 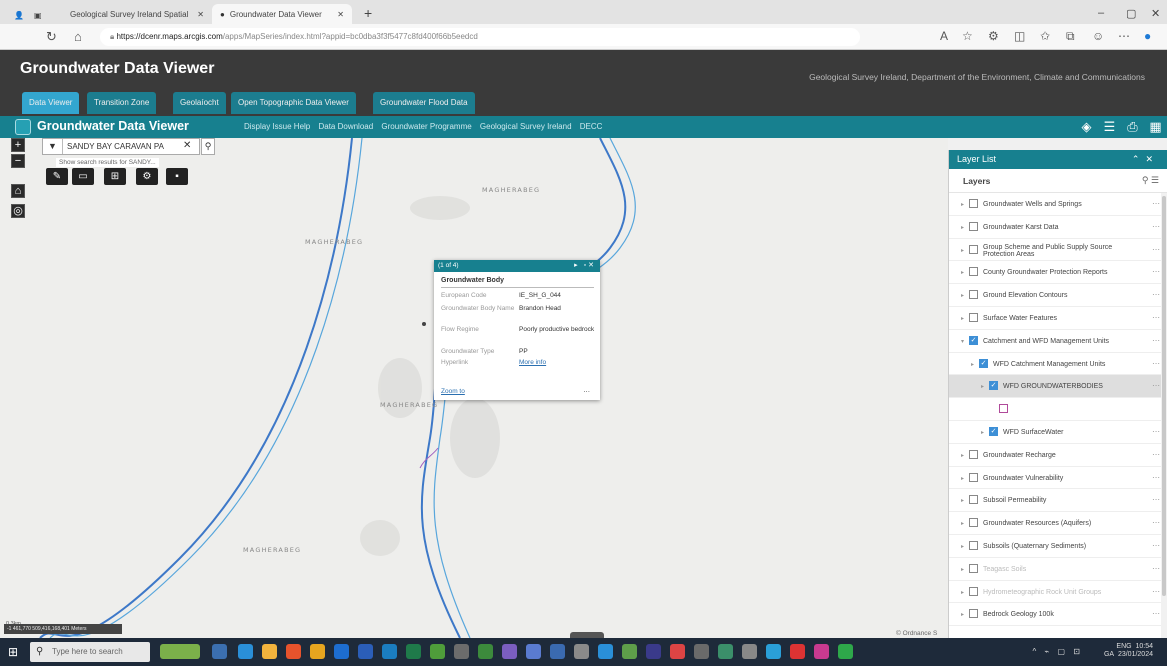 I want to click on selected-point, so click(x=424, y=324).